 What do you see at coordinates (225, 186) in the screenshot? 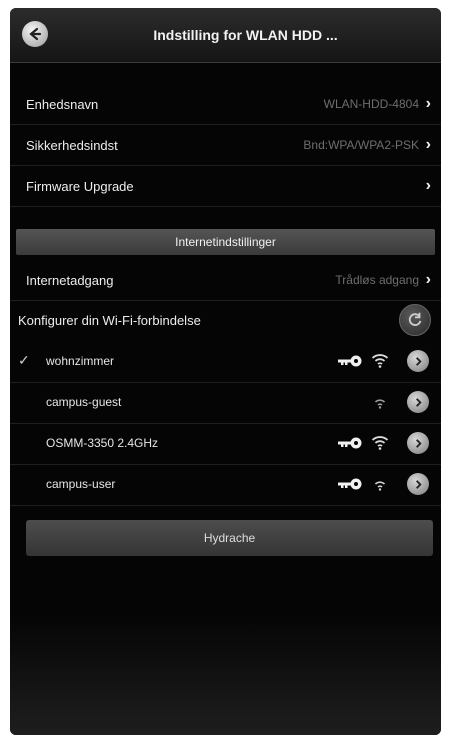
I see `firmware-upgrade-row: Firmware Upgrade ›` at bounding box center [225, 186].